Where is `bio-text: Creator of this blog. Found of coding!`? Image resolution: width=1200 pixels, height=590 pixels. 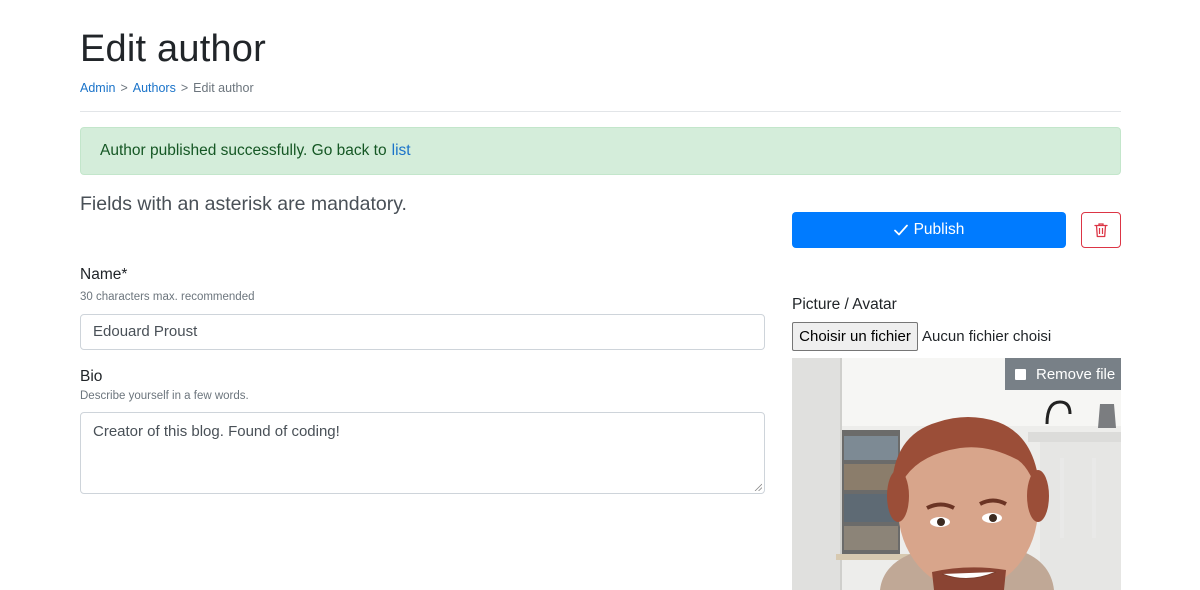 bio-text: Creator of this blog. Found of coding! is located at coordinates (216, 431).